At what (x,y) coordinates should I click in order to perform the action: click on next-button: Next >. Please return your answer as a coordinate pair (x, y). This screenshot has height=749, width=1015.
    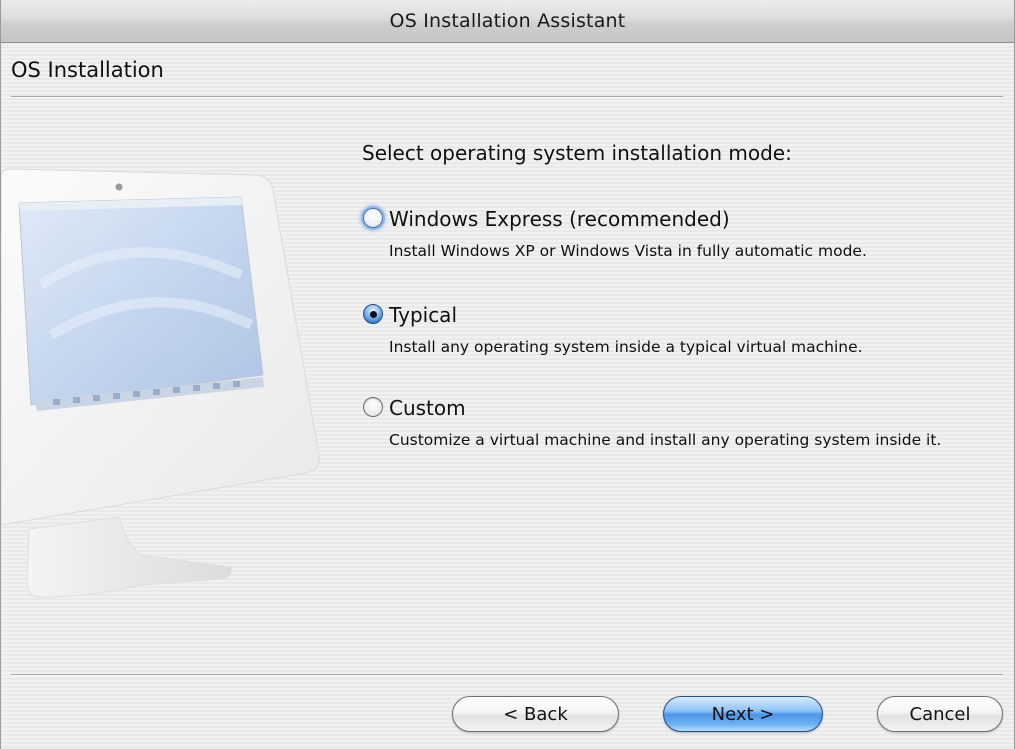
    Looking at the image, I should click on (743, 714).